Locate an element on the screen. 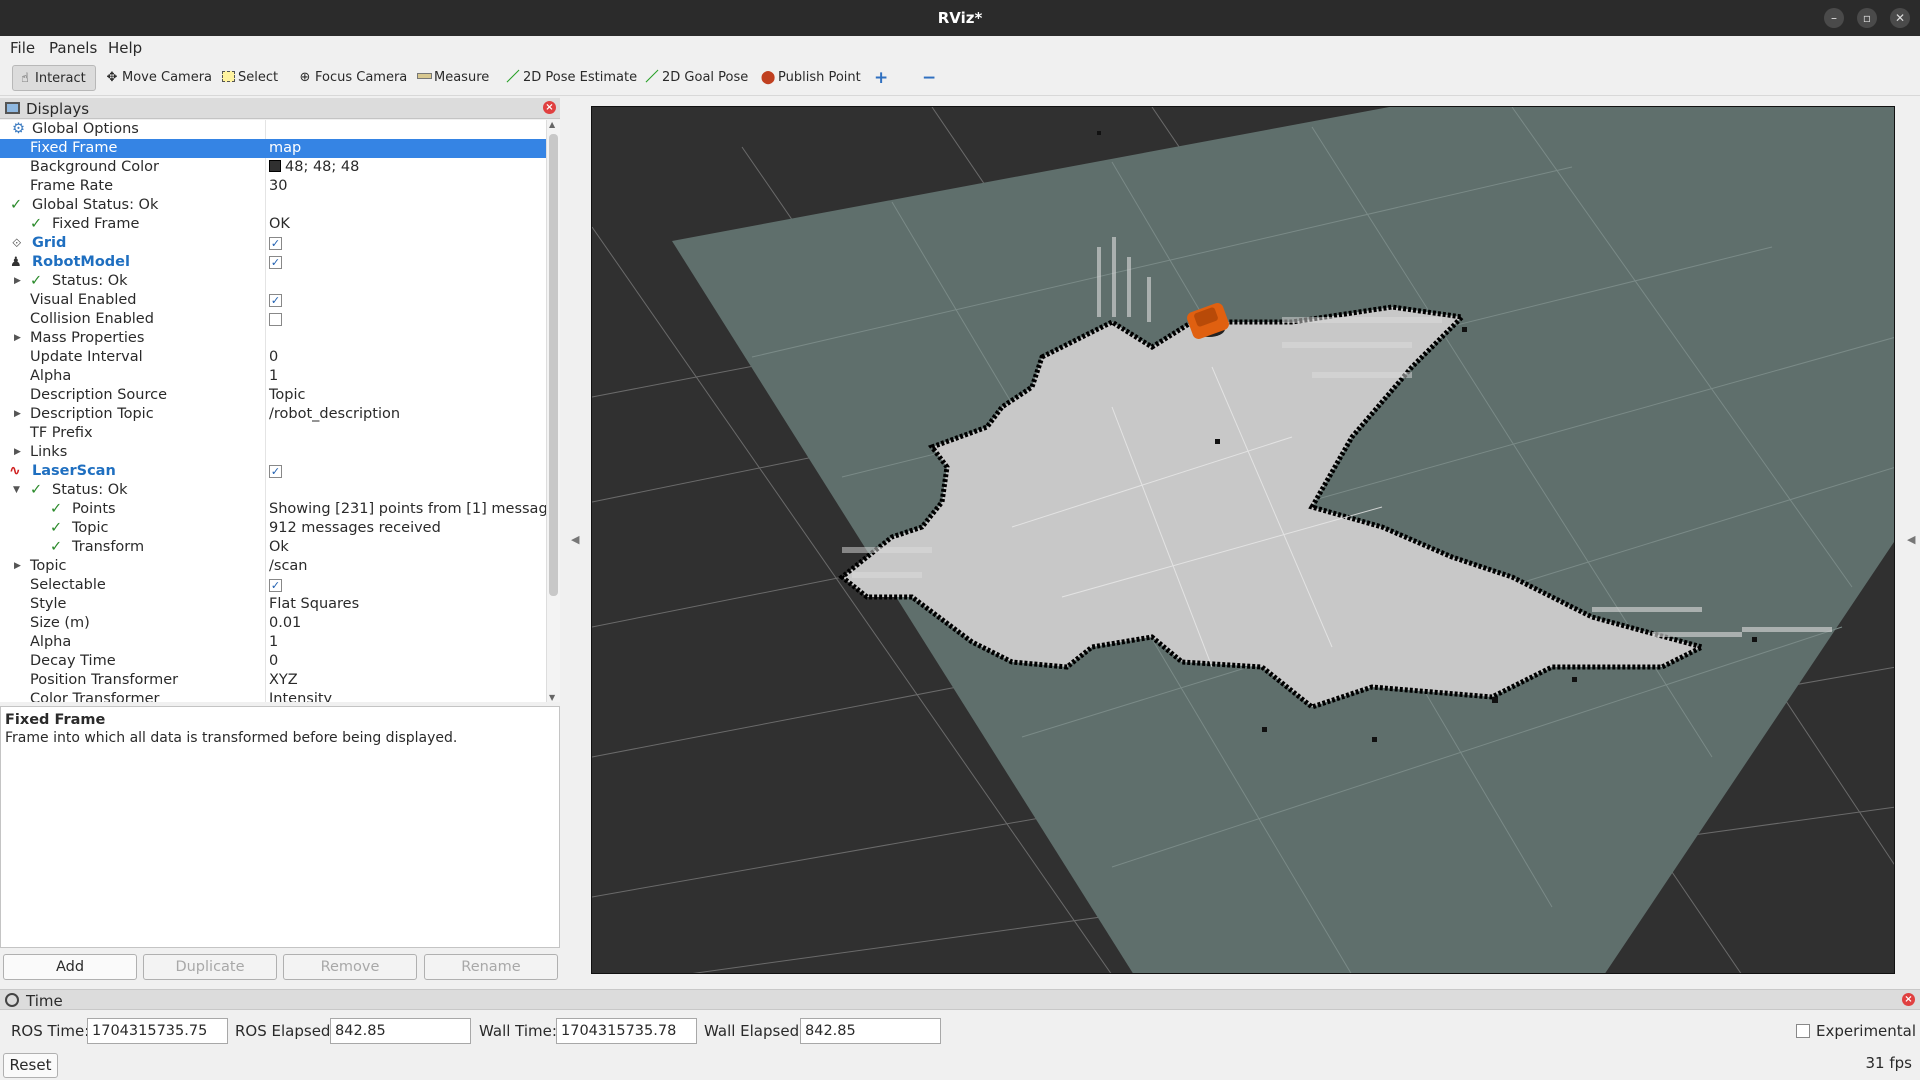 The width and height of the screenshot is (1920, 1080). tree-row-style: Style Flat Squares is located at coordinates (273, 604).